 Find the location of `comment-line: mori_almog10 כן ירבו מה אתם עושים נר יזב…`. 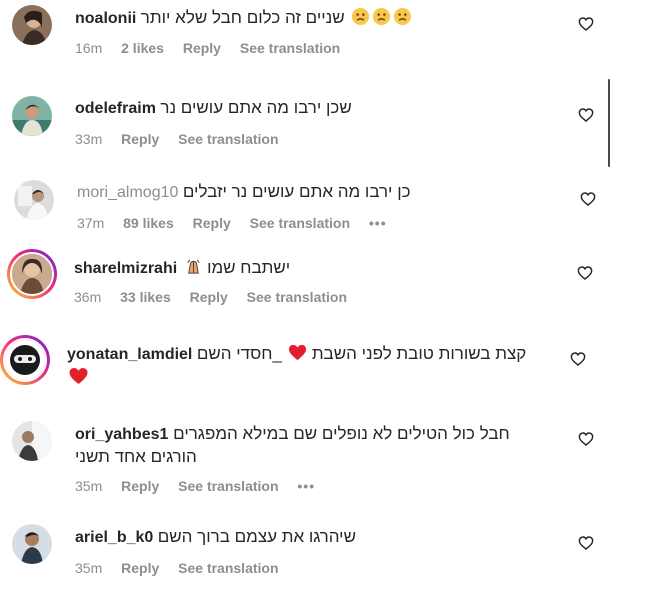

comment-line: mori_almog10 כן ירבו מה אתם עושים נר יזב… is located at coordinates (244, 192).